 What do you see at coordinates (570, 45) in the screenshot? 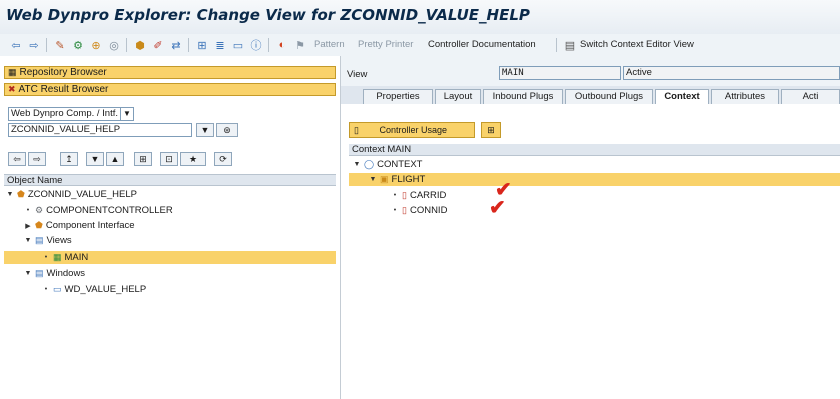
I see `switch-context-icon: ▤` at bounding box center [570, 45].